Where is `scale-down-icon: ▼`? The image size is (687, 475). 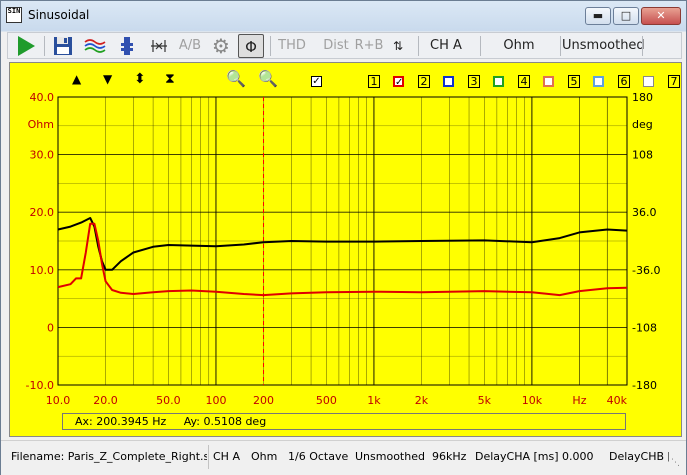
scale-down-icon: ▼ is located at coordinates (107, 79).